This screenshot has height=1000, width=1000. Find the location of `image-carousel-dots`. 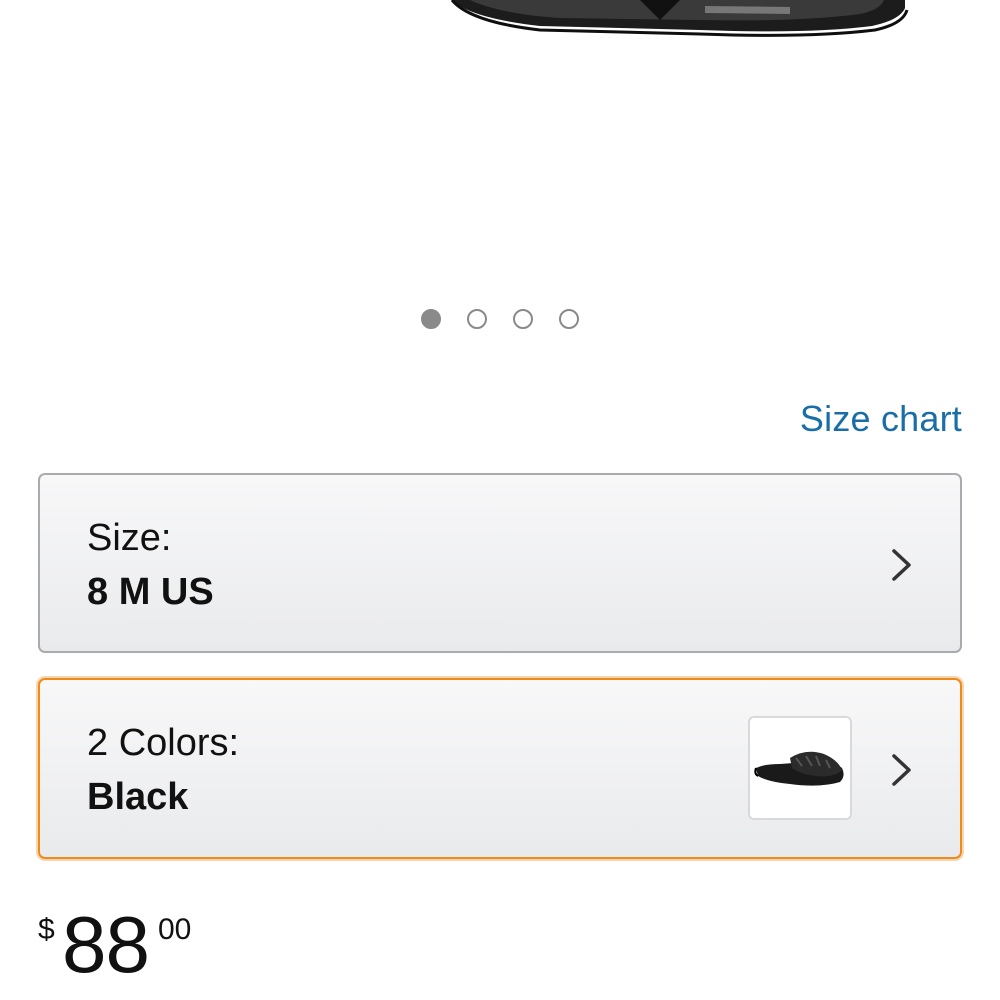

image-carousel-dots is located at coordinates (500, 322).